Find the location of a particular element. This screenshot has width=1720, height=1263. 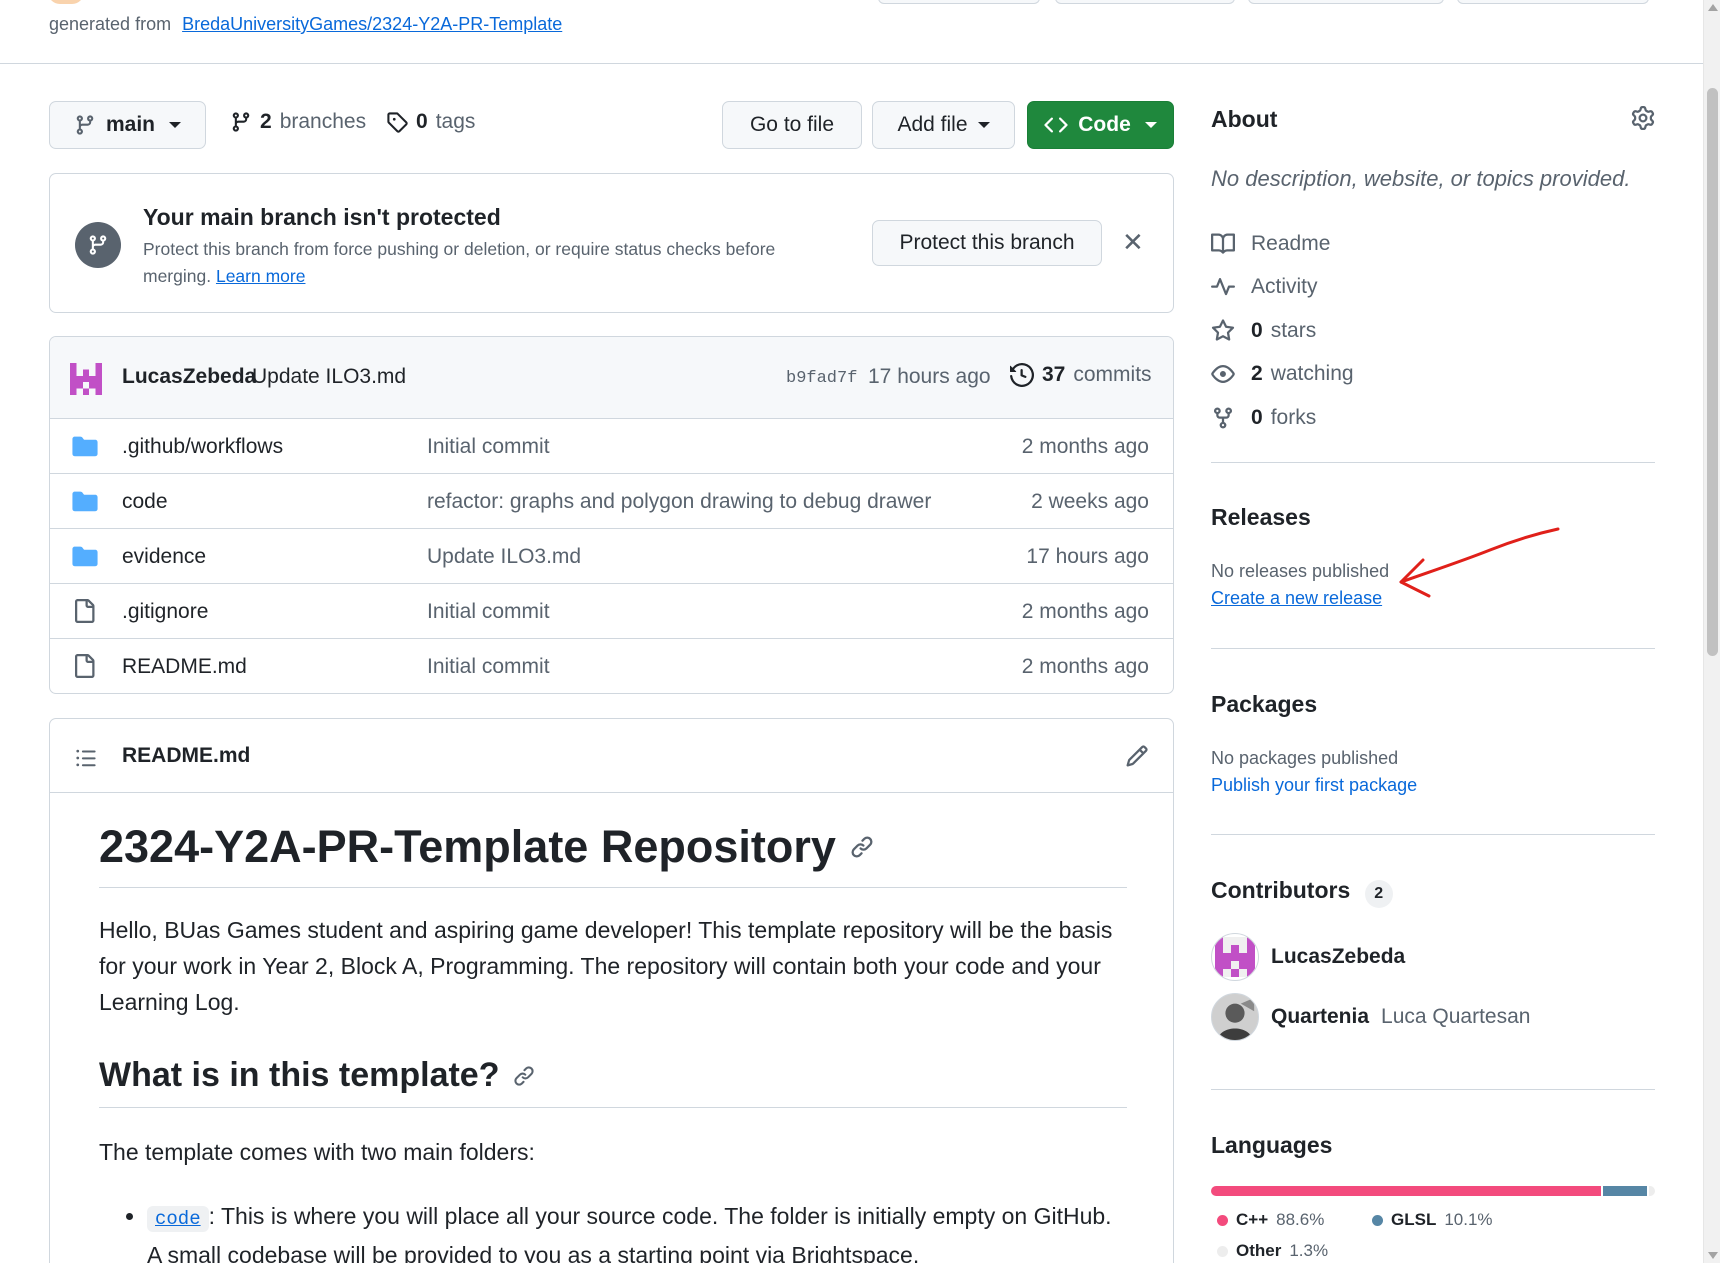

annotation-arrow-icon is located at coordinates (1479, 562).